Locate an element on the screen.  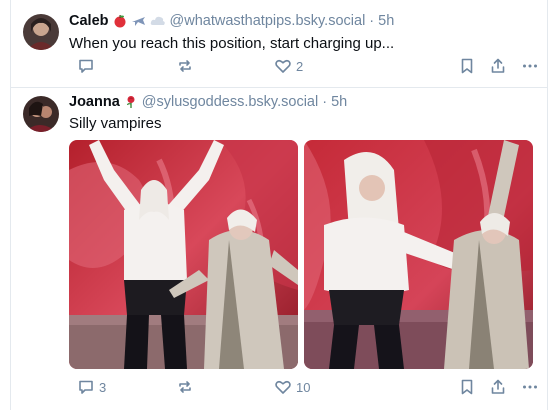
cloud-emoji is located at coordinates (158, 21).